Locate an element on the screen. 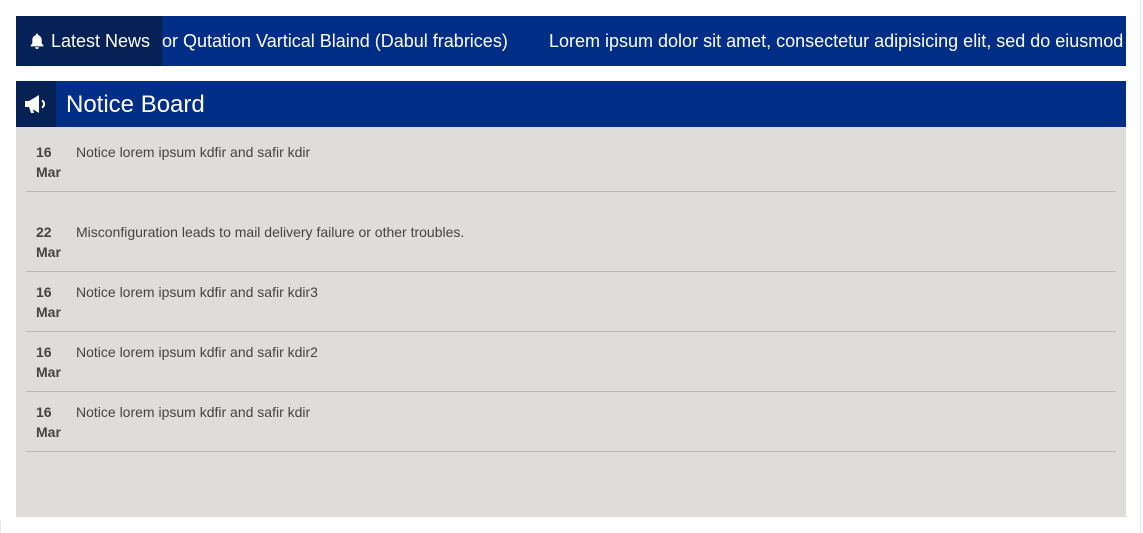 Image resolution: width=1143 pixels, height=533 pixels. page-edge-left is located at coordinates (0, 526).